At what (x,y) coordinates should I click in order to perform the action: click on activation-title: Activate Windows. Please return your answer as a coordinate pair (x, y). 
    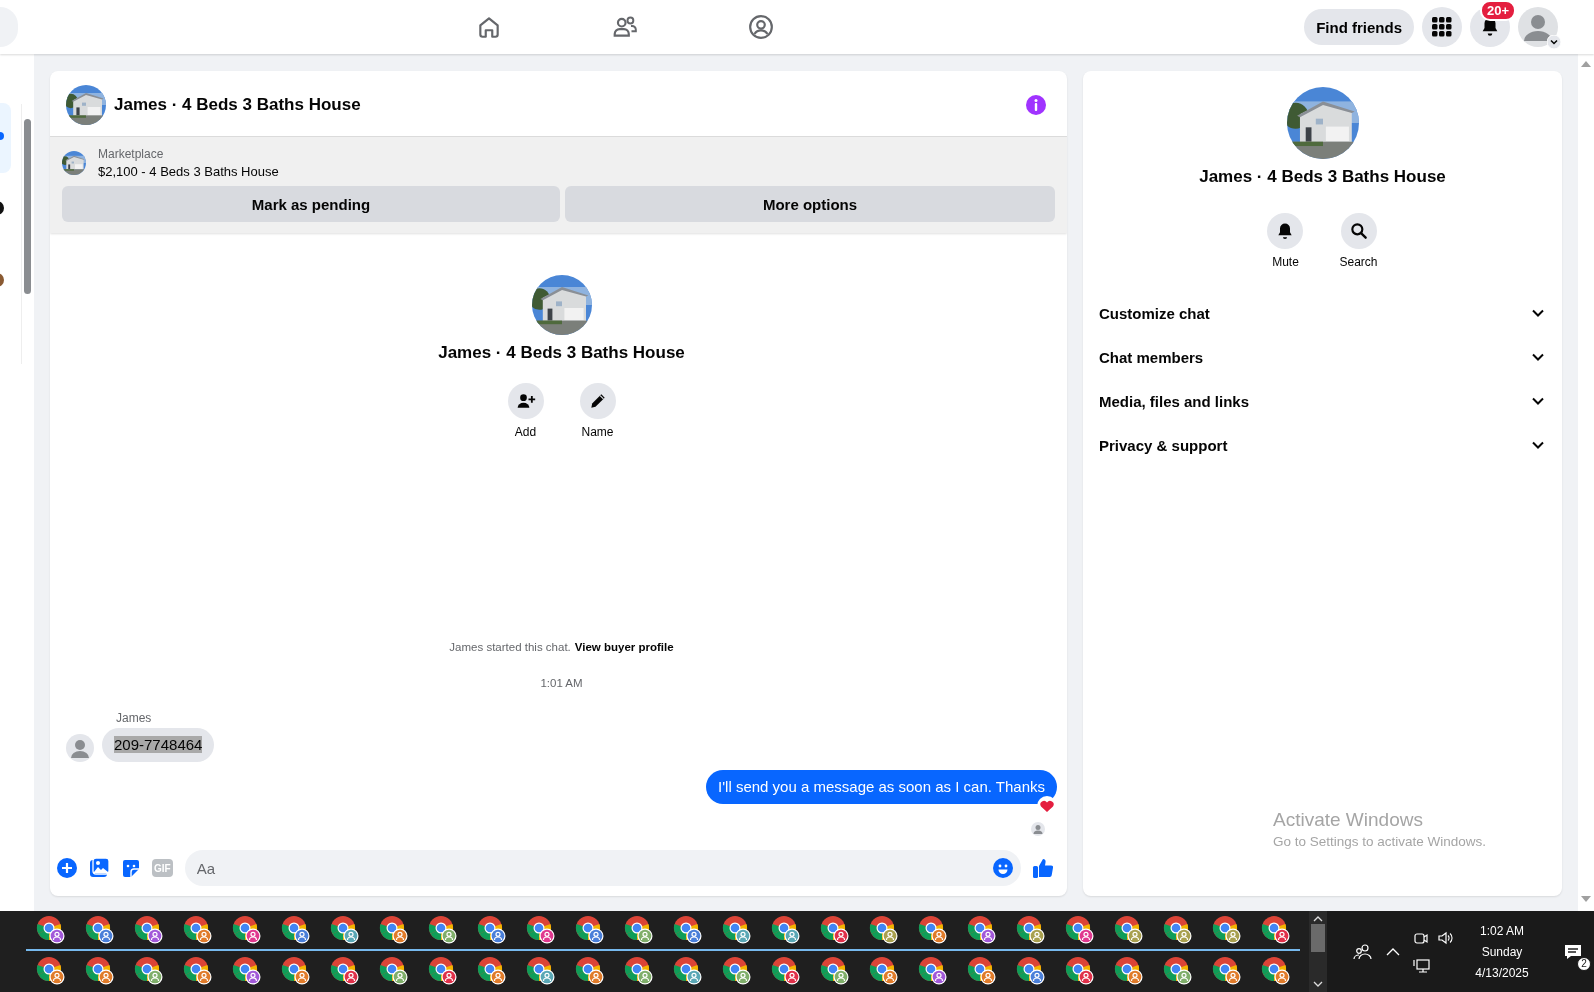
    Looking at the image, I should click on (1348, 820).